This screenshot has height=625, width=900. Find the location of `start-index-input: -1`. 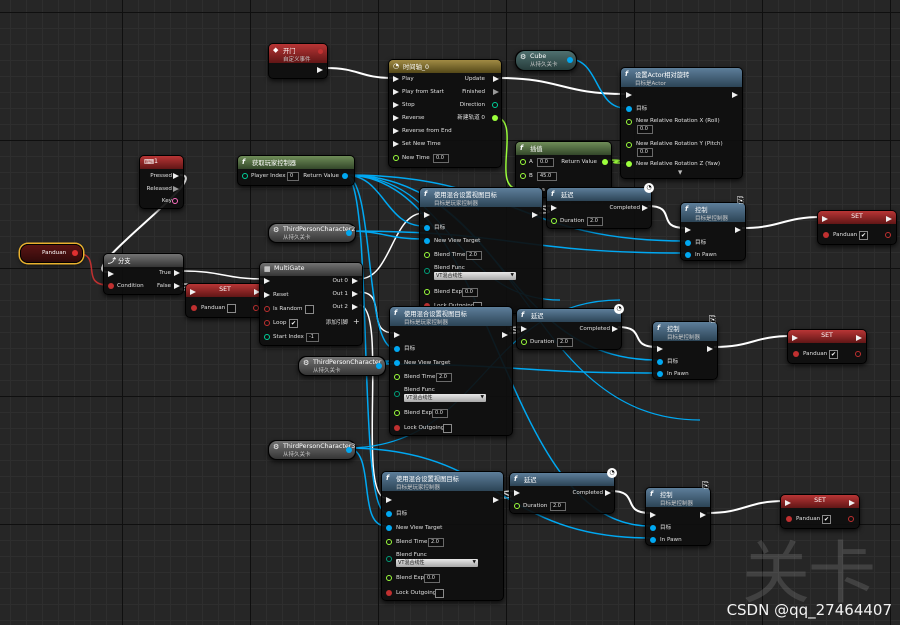

start-index-input: -1 is located at coordinates (312, 337).